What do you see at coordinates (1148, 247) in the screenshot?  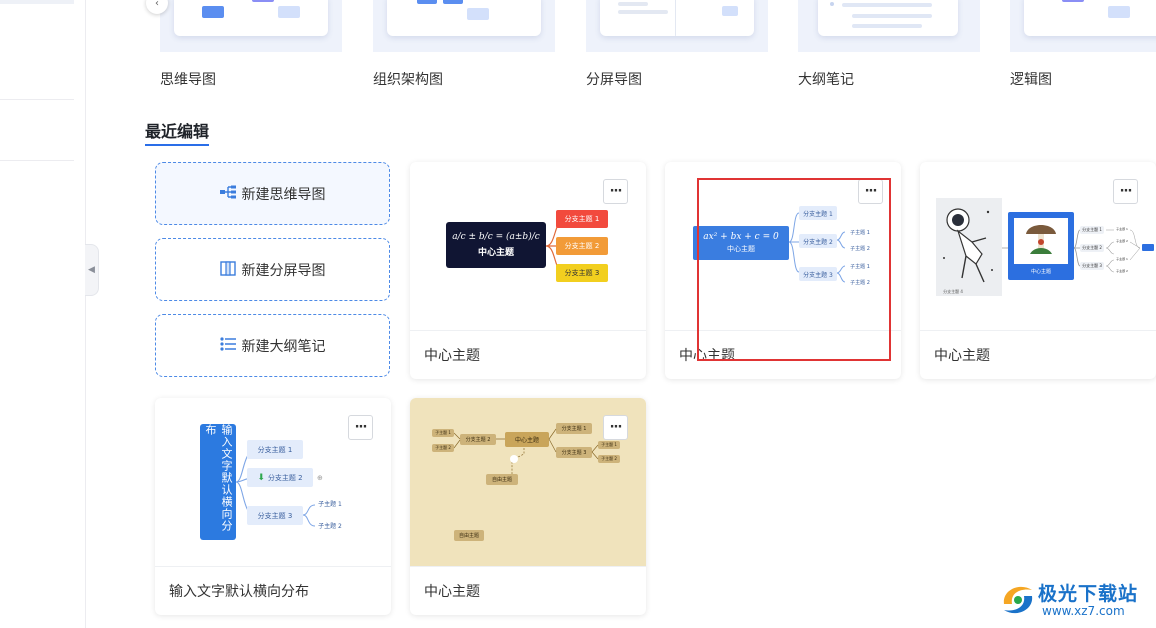 I see `summary-node` at bounding box center [1148, 247].